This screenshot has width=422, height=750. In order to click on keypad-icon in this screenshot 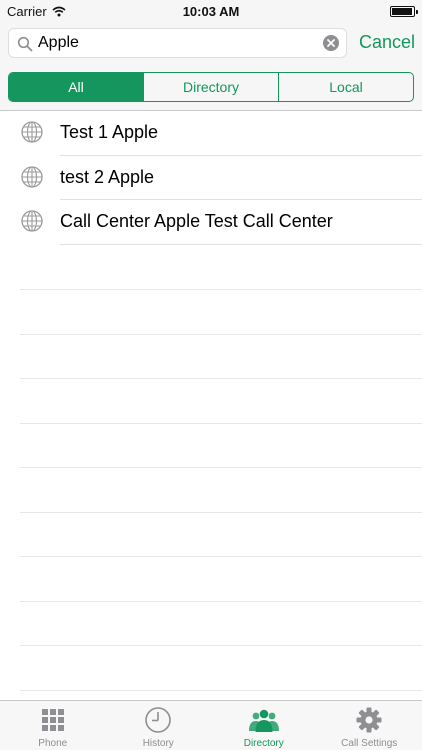, I will do `click(52, 720)`.